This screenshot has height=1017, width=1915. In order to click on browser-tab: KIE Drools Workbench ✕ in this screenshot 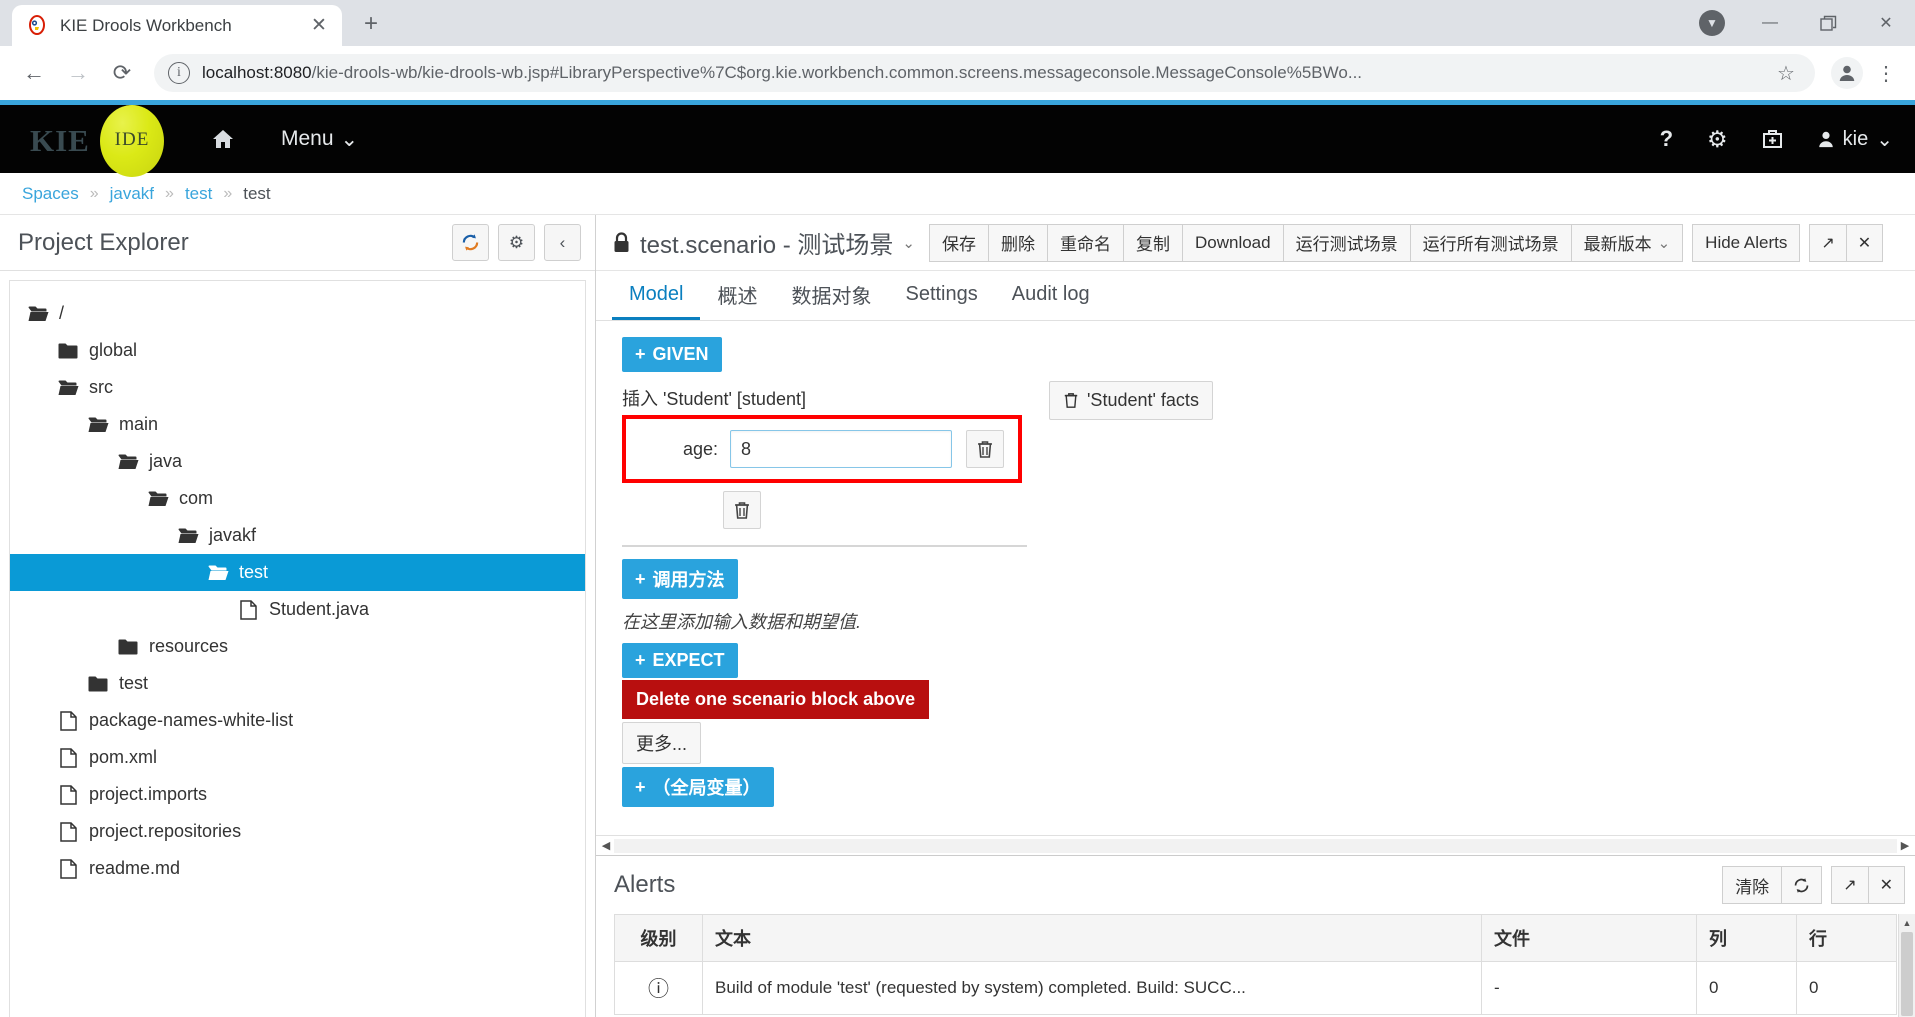, I will do `click(177, 25)`.